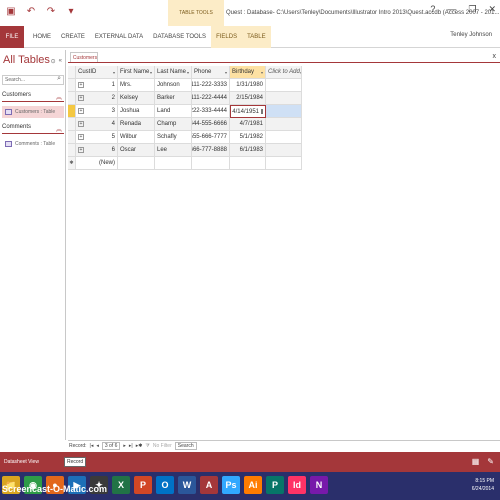 This screenshot has width=500, height=500. Describe the element at coordinates (143, 485) in the screenshot. I see `powerpoint-icon: P` at that location.